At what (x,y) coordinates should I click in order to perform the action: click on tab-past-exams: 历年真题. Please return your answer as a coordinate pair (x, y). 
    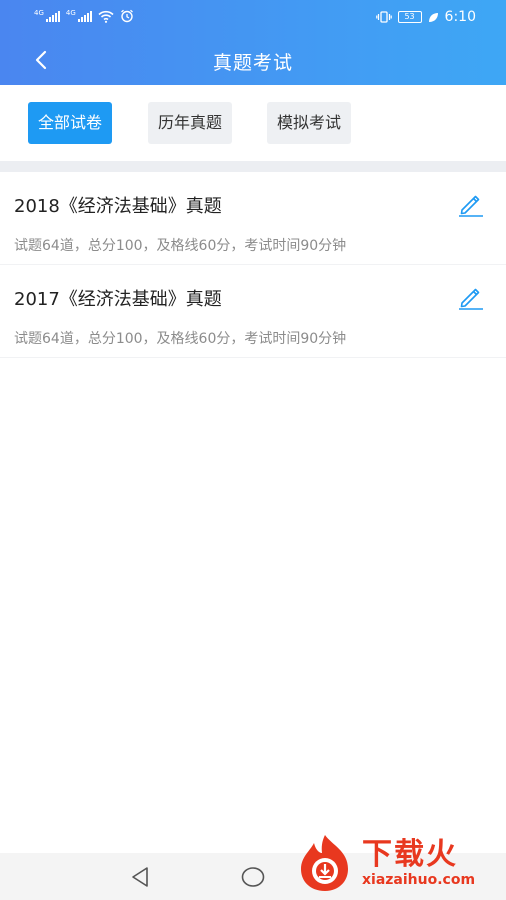
    Looking at the image, I should click on (190, 123).